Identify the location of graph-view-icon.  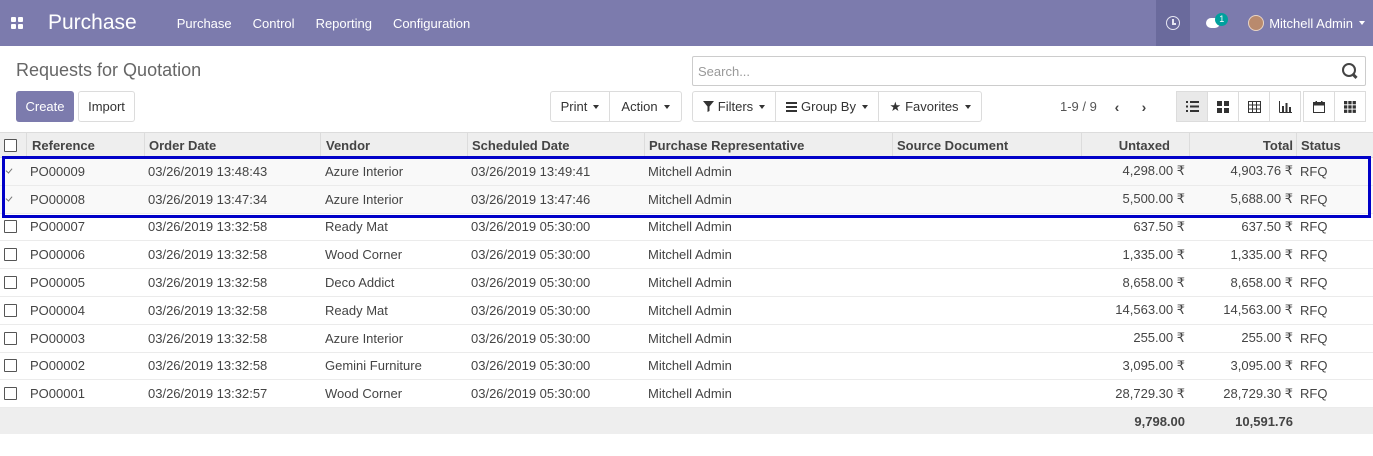
(1285, 106).